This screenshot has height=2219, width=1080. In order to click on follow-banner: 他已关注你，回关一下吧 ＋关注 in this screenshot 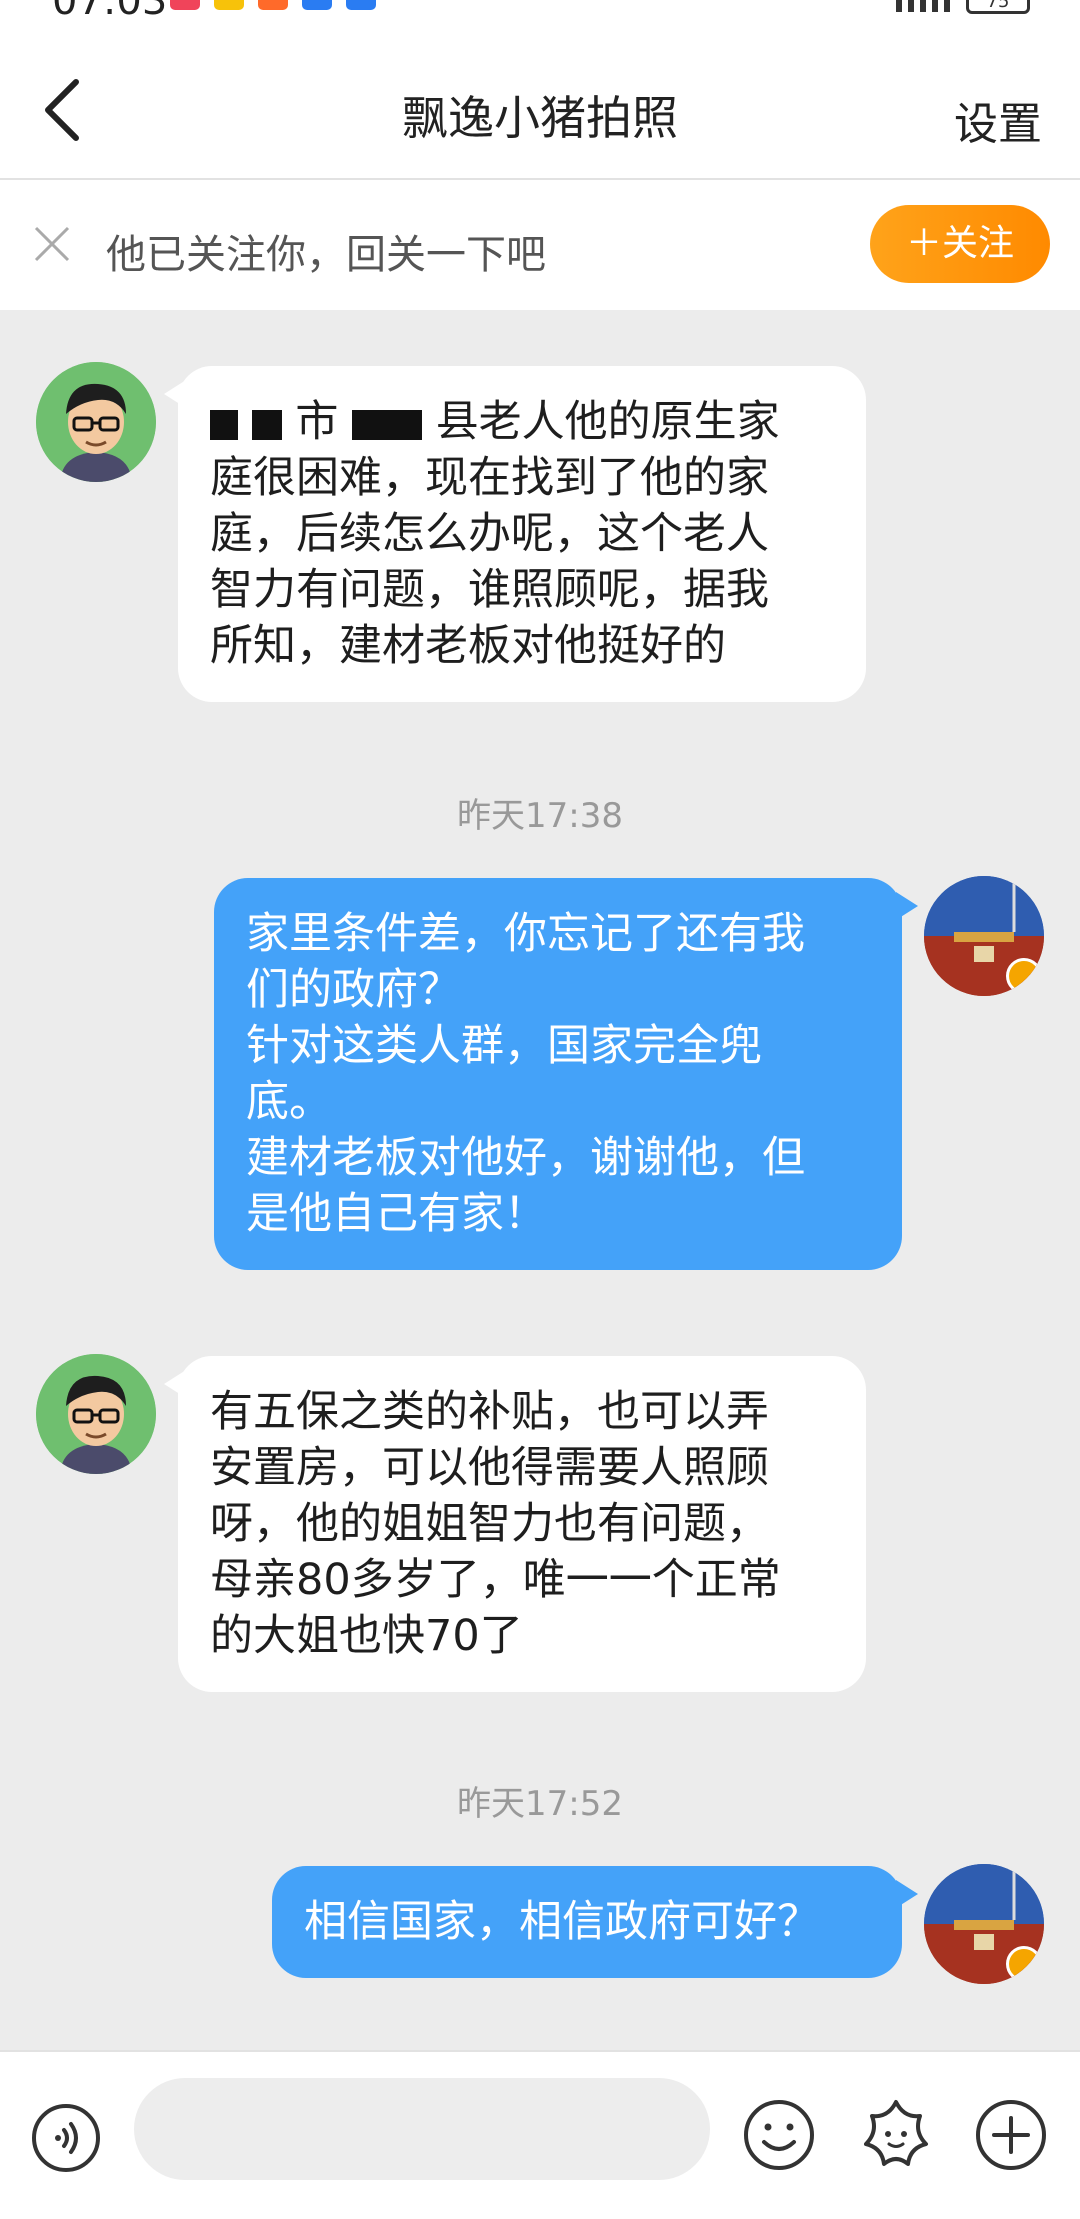, I will do `click(540, 245)`.